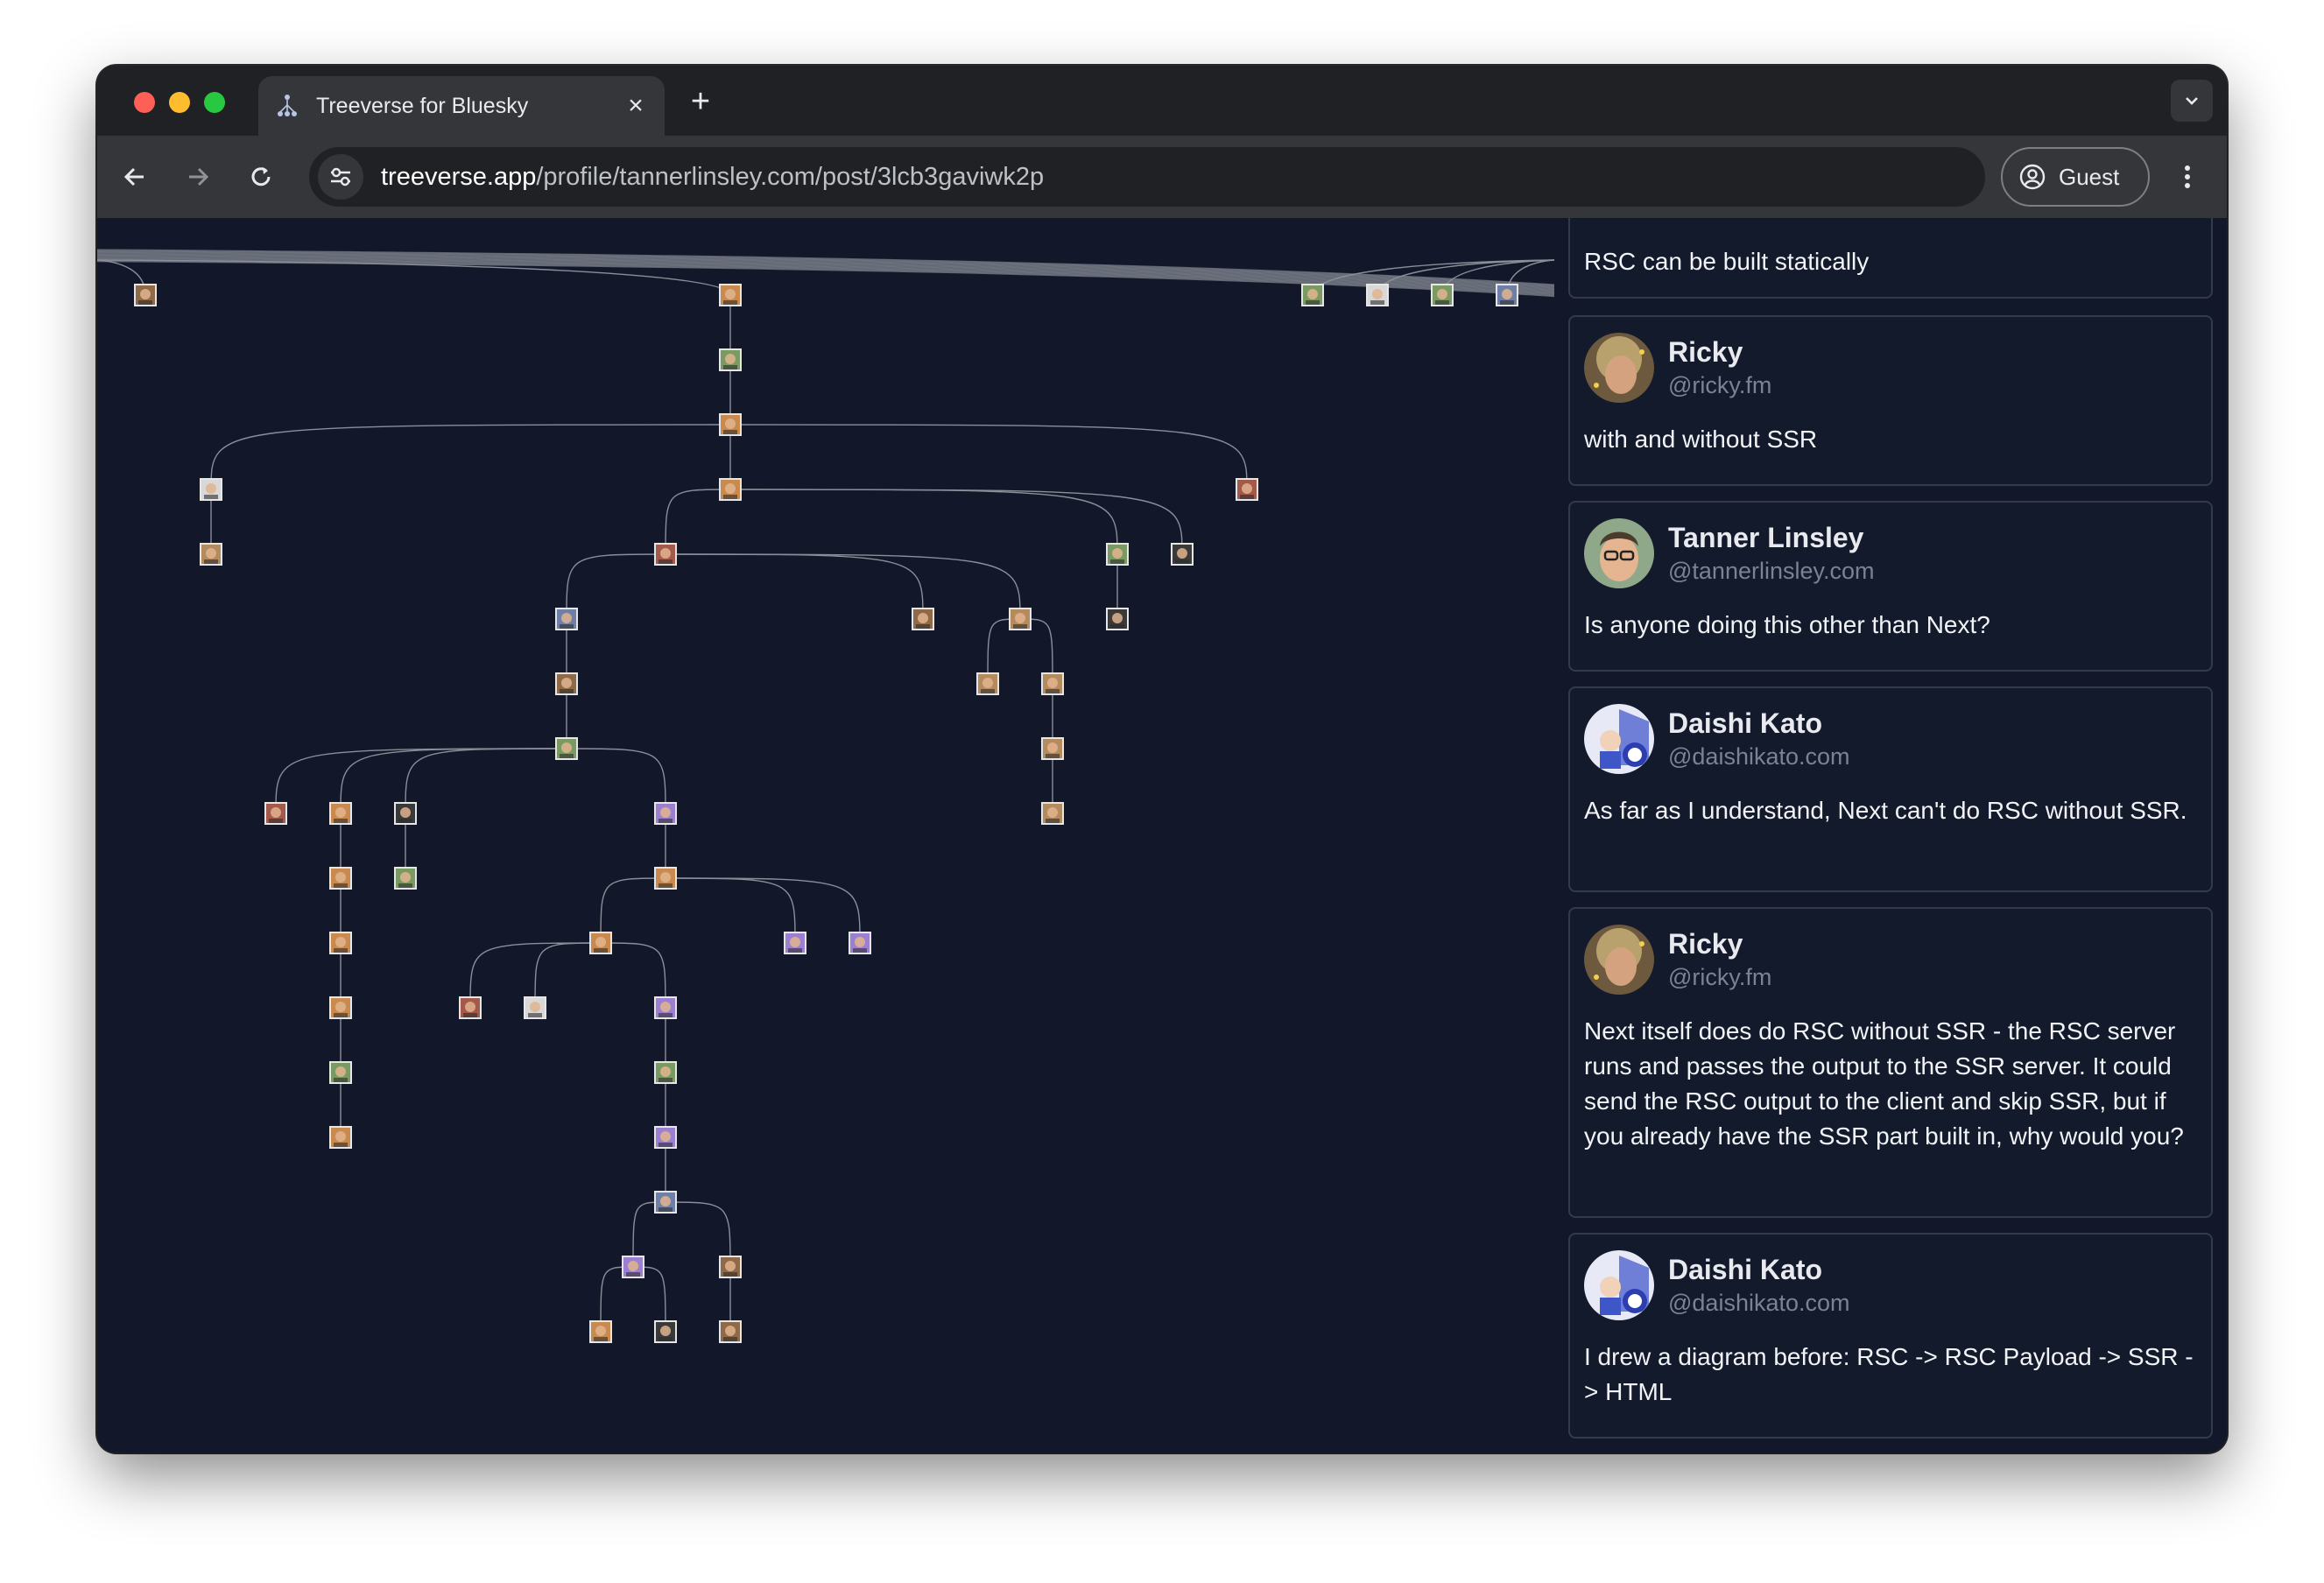  What do you see at coordinates (1771, 538) in the screenshot?
I see `display-name: Tanner Linsley` at bounding box center [1771, 538].